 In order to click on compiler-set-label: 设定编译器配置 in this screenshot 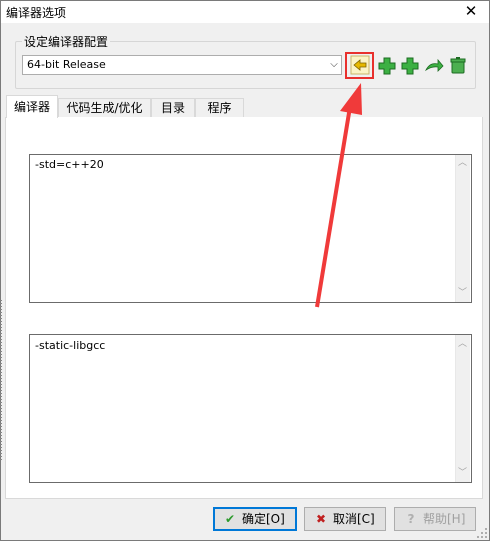, I will do `click(66, 41)`.